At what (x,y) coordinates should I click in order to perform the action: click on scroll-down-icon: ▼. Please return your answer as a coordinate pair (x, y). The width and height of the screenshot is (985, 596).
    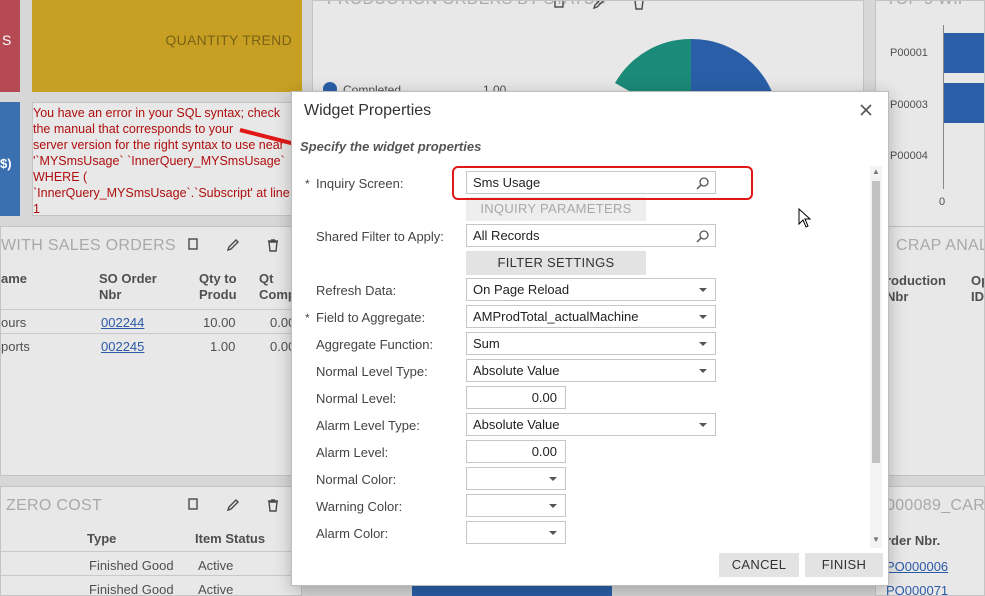
    Looking at the image, I should click on (876, 540).